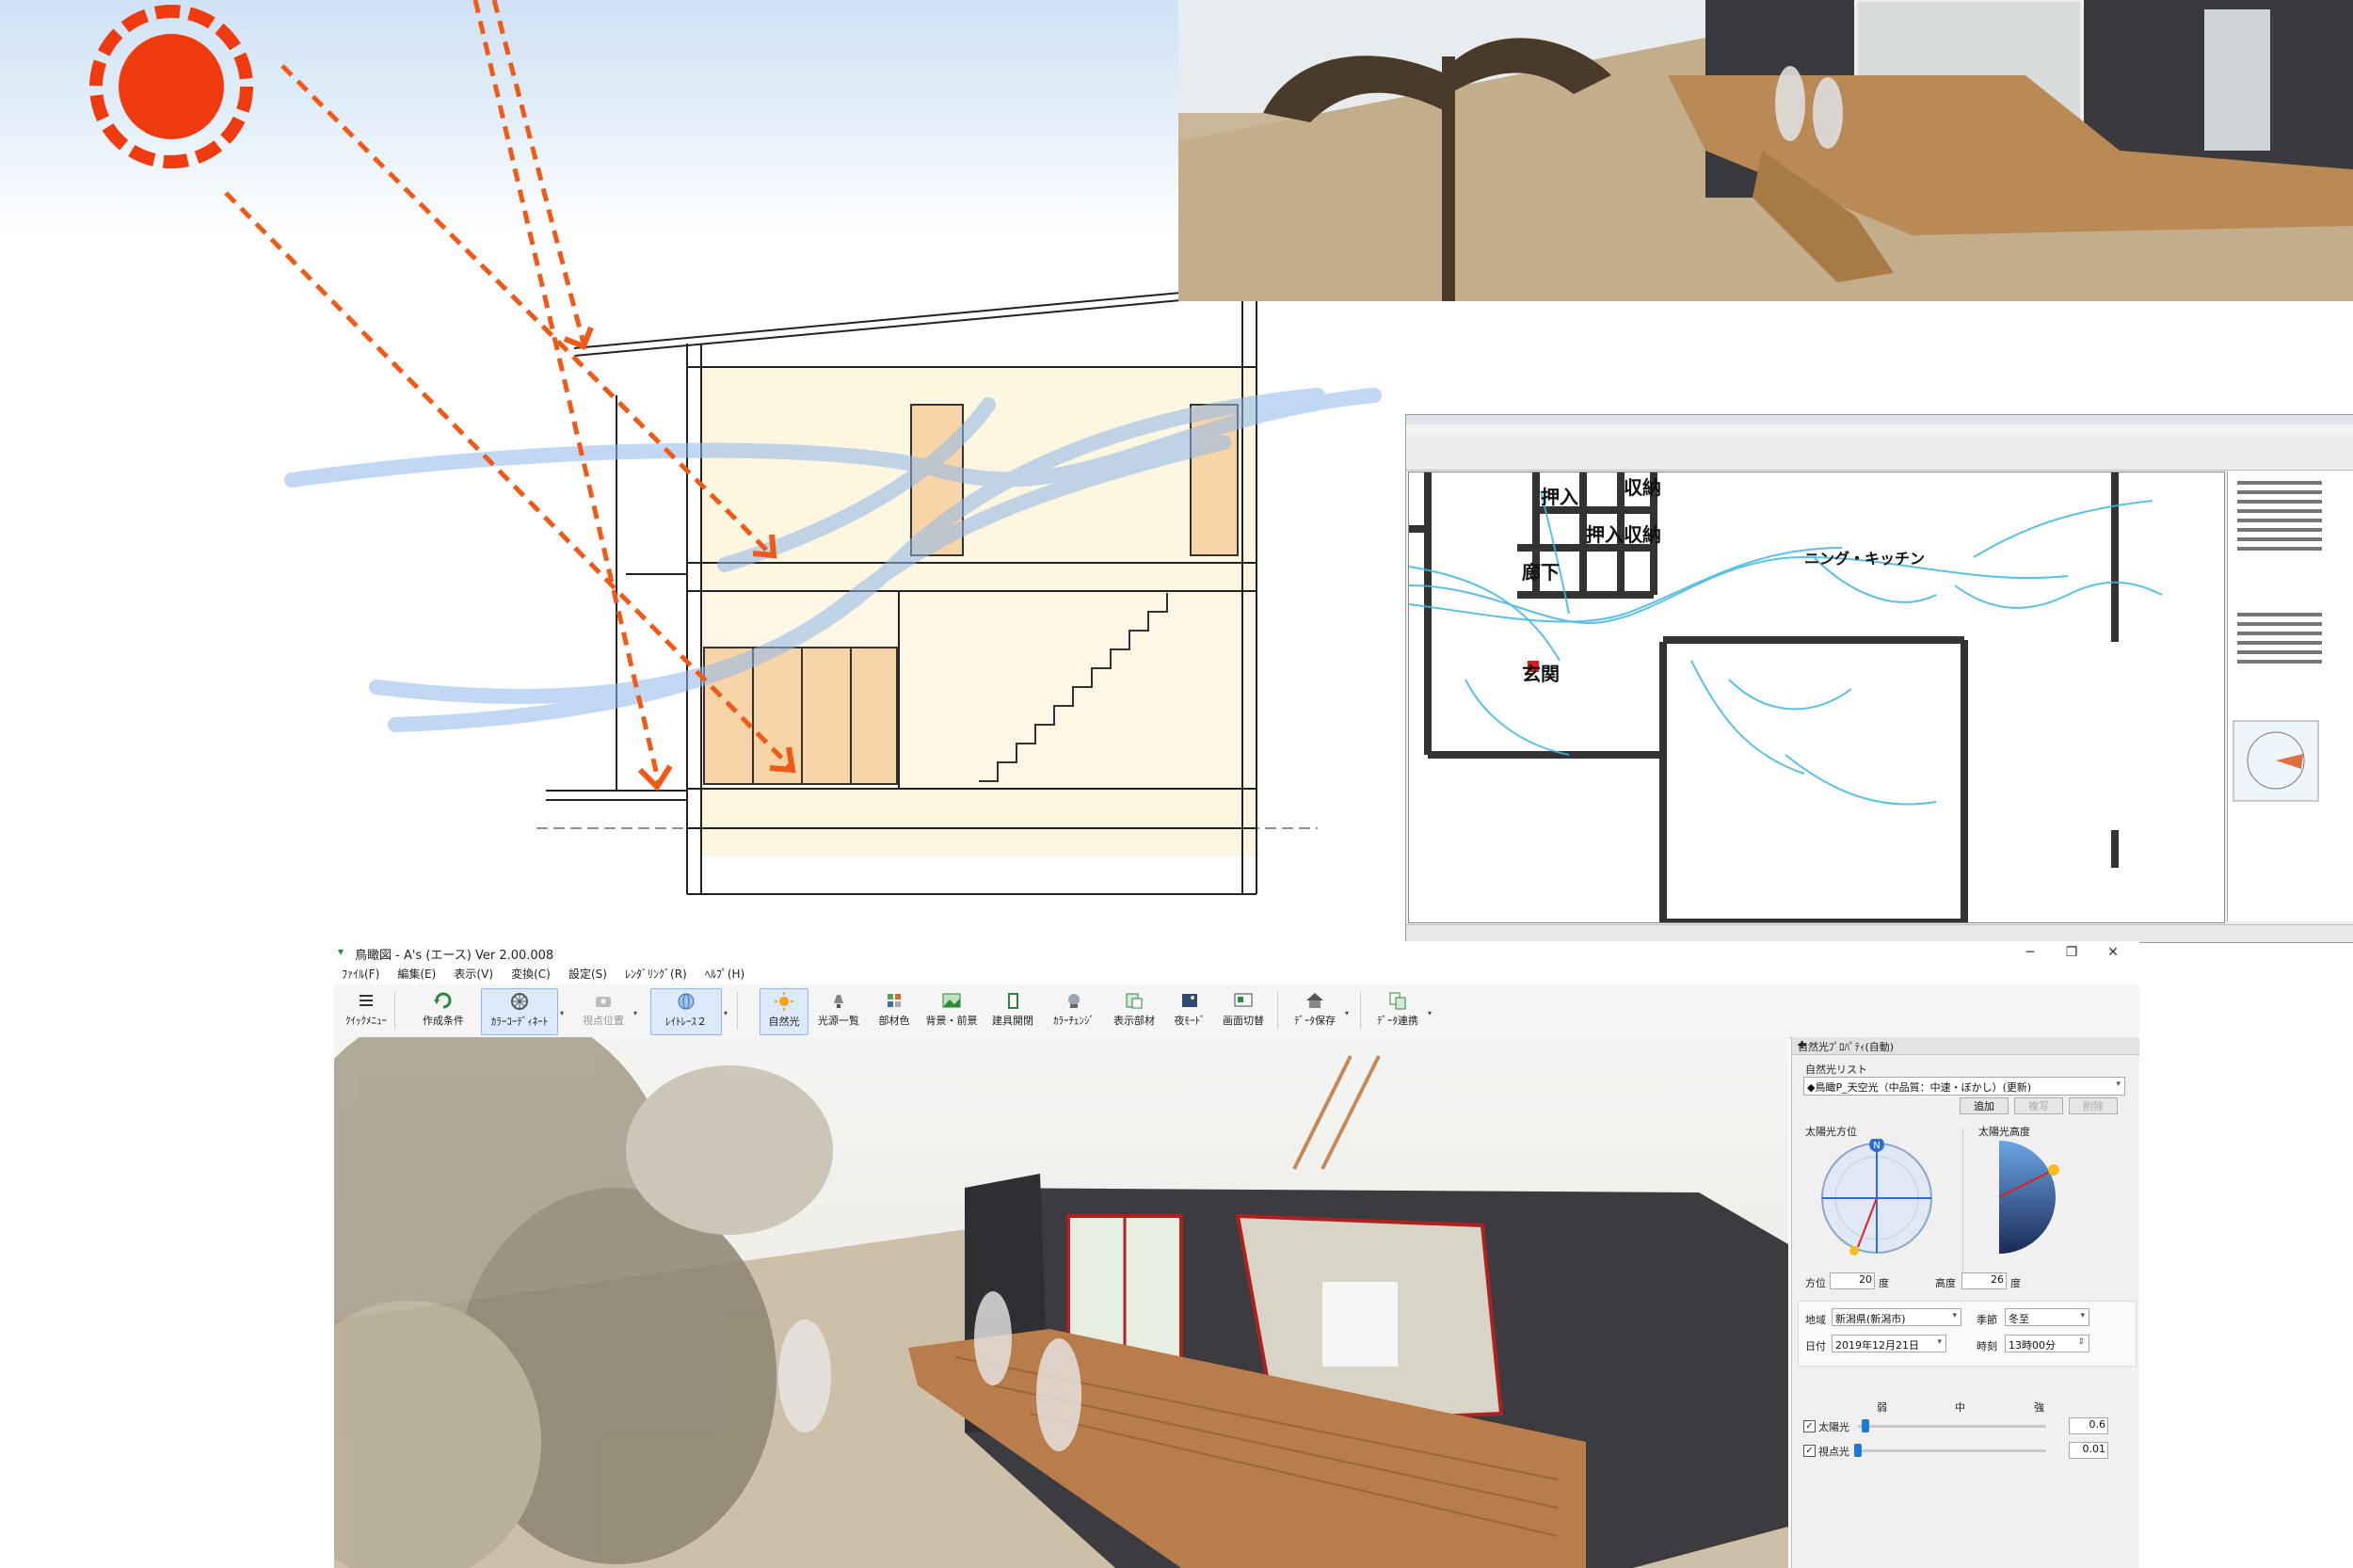 The height and width of the screenshot is (1568, 2353). Describe the element at coordinates (1012, 1010) in the screenshot. I see `fixture-open-button: 建具開閉` at that location.